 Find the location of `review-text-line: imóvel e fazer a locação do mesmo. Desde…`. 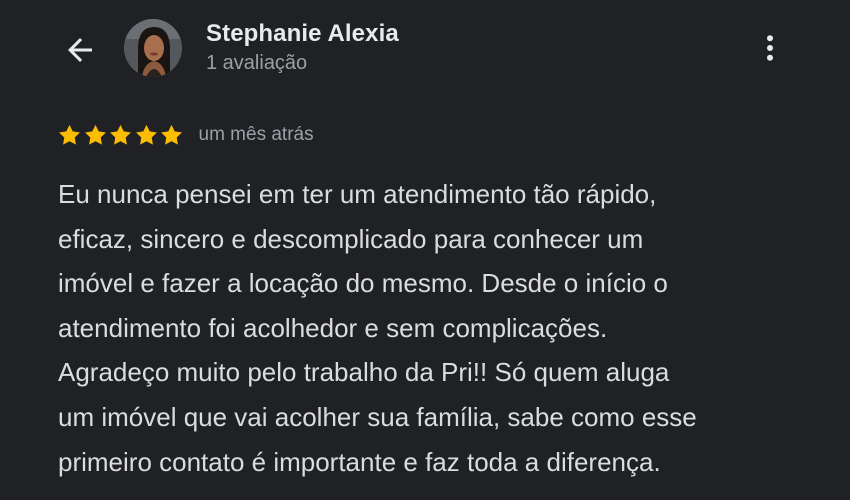

review-text-line: imóvel e fazer a locação do mesmo. Desde… is located at coordinates (363, 283).